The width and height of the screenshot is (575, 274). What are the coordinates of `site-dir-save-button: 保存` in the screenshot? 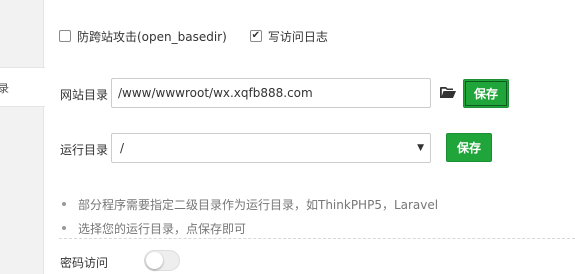 It's located at (486, 93).